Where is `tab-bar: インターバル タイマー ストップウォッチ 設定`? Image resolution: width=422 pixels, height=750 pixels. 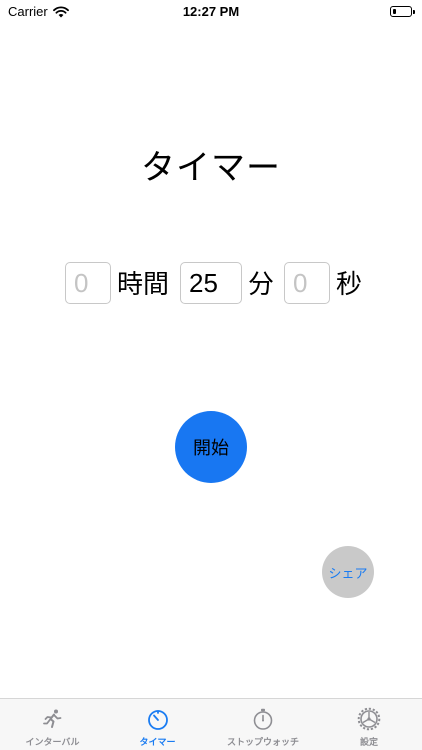
tab-bar: インターバル タイマー ストップウォッチ 設定 is located at coordinates (211, 724).